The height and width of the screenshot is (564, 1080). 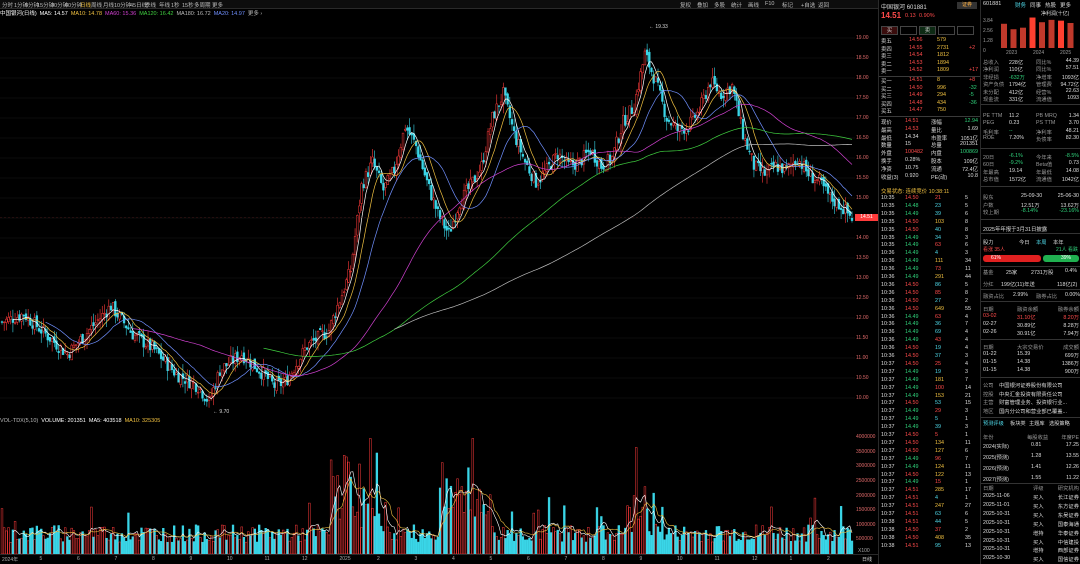 I want to click on ask-price: 14.55, so click(x=916, y=47).